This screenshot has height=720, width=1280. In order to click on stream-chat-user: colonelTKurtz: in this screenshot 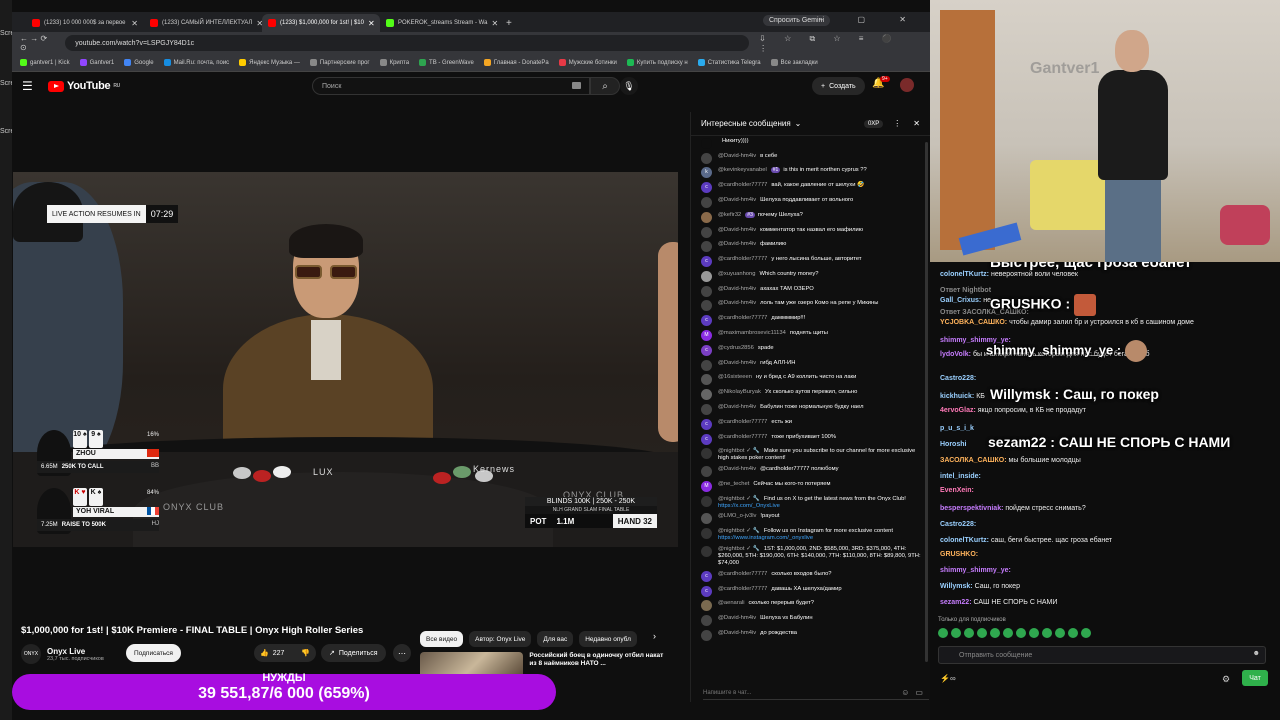, I will do `click(964, 540)`.